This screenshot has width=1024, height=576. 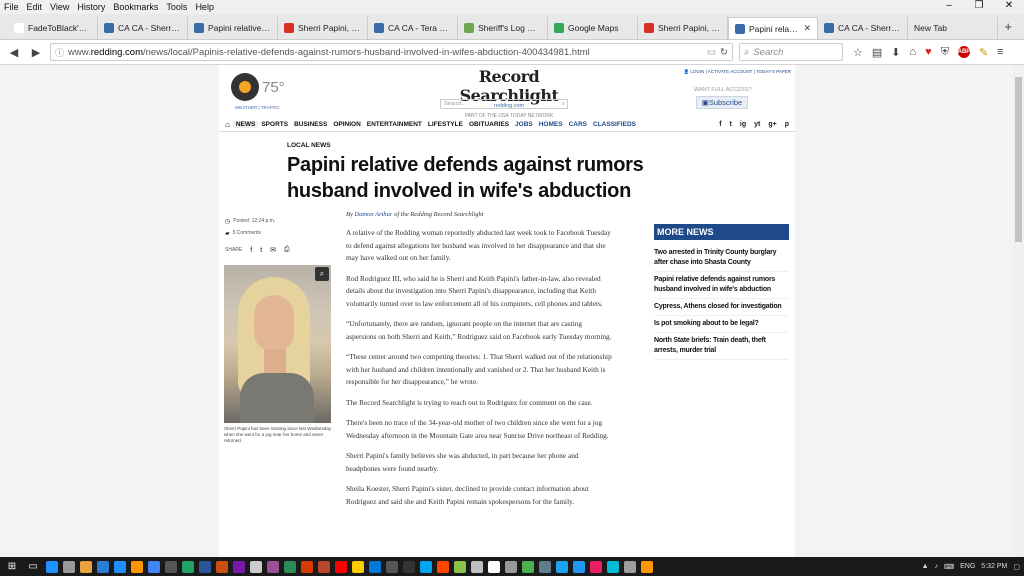 I want to click on facebook-icon: f, so click(x=251, y=250).